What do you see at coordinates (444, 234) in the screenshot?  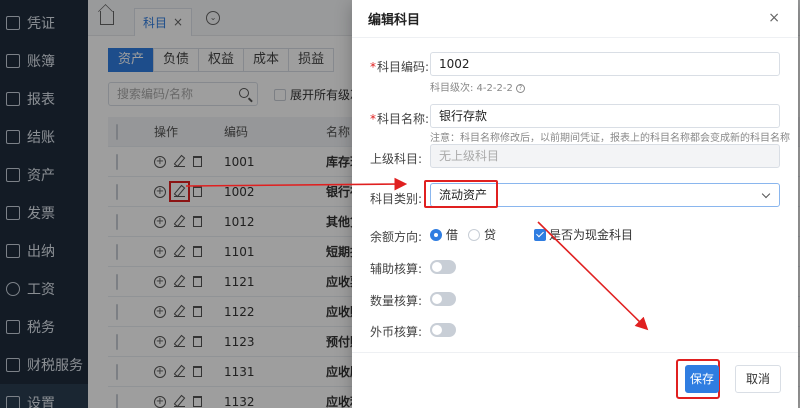 I see `direction-debit: 借` at bounding box center [444, 234].